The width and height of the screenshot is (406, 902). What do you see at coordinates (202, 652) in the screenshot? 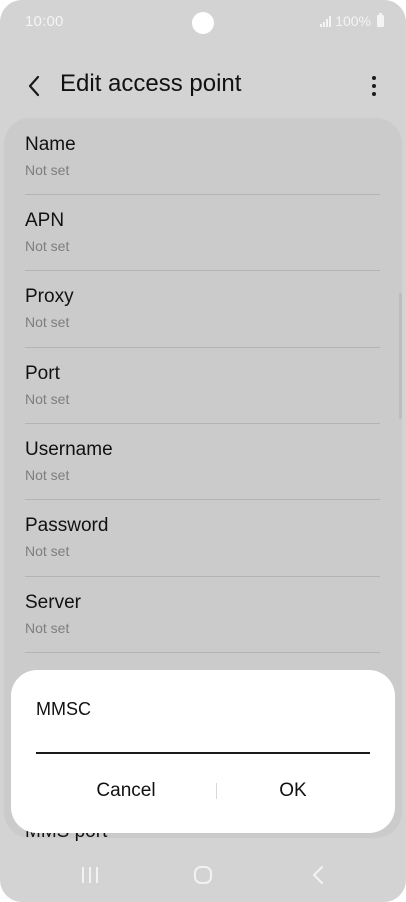
I see `divider` at bounding box center [202, 652].